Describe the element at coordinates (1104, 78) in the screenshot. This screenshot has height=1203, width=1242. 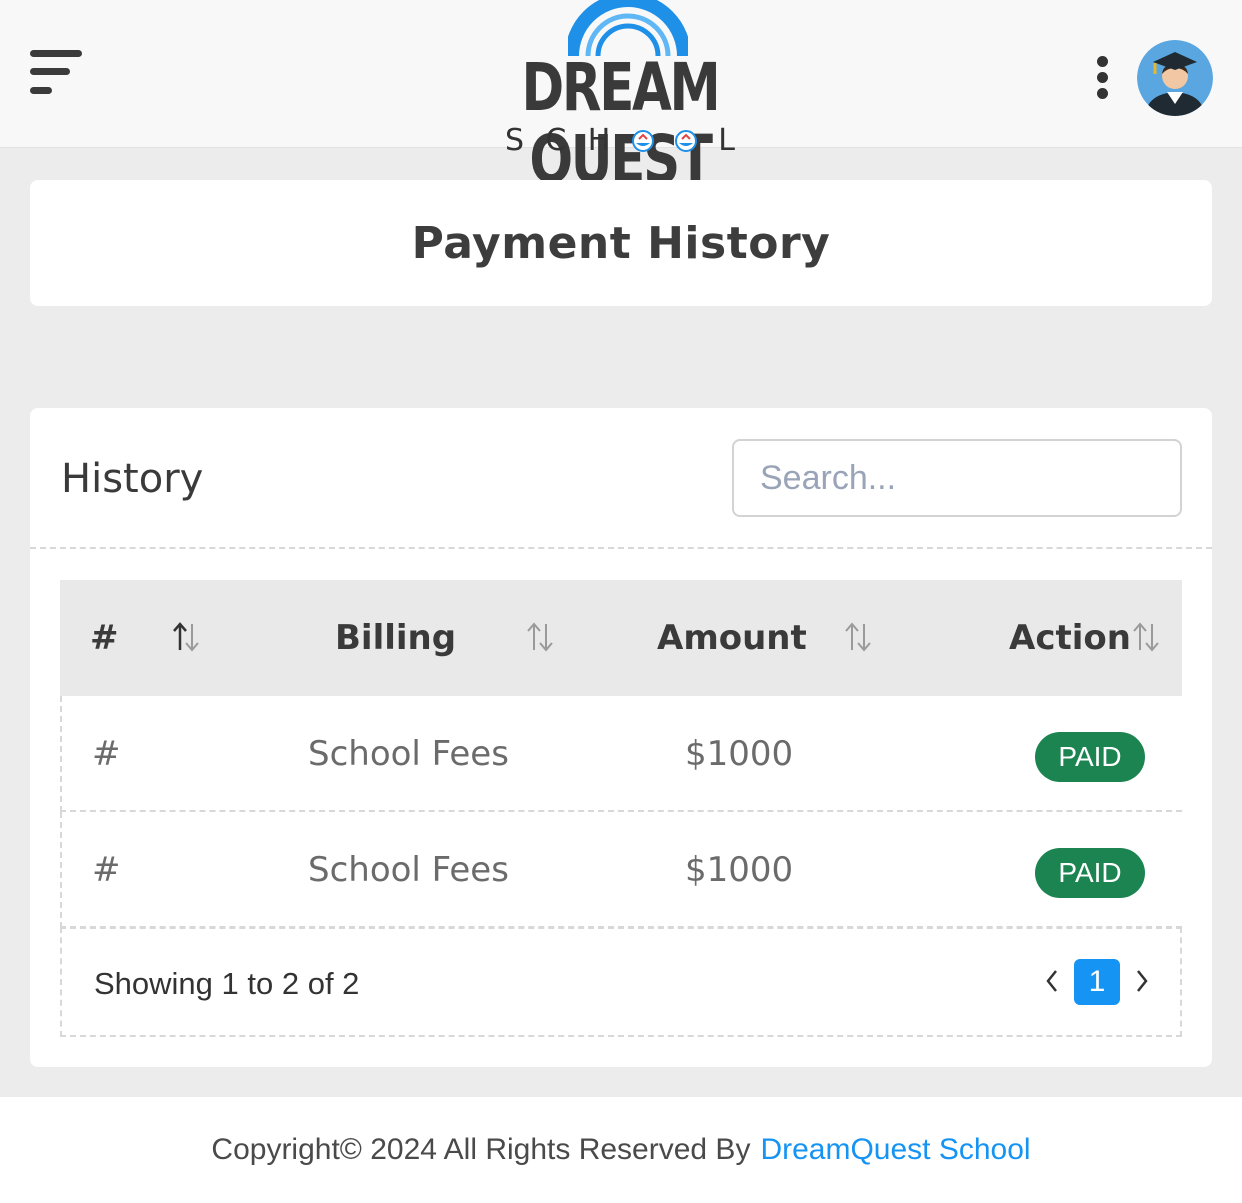
I see `kebab-menu-icon` at that location.